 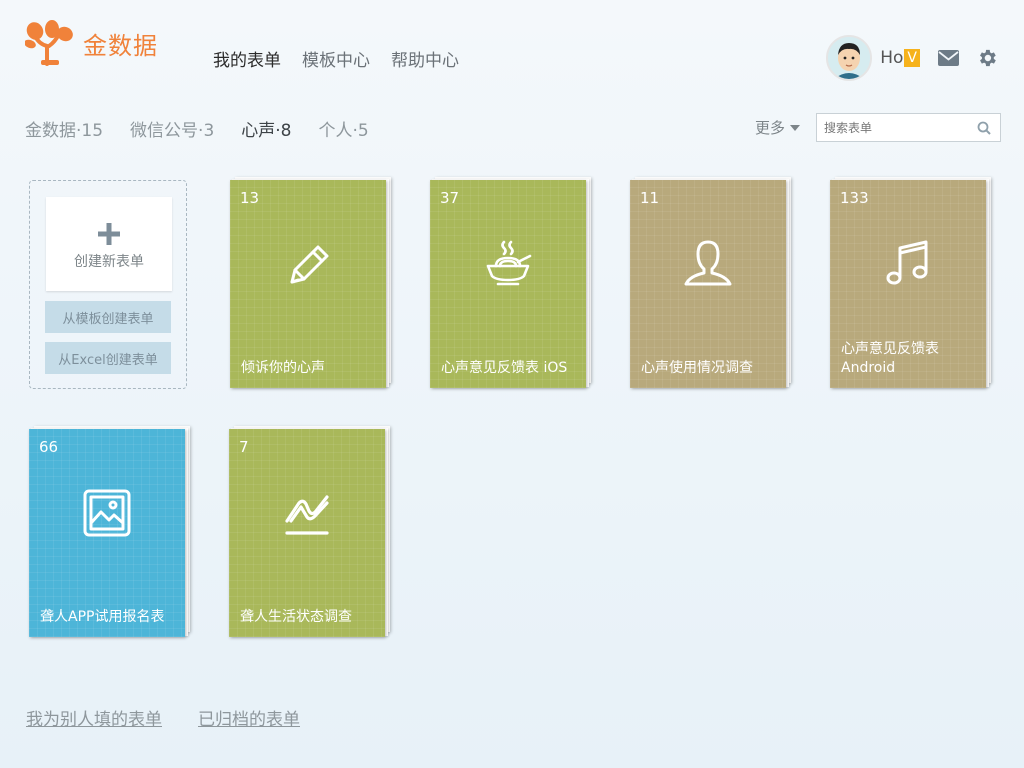 I want to click on form-card: 11 心声使用情况调查, so click(x=710, y=283).